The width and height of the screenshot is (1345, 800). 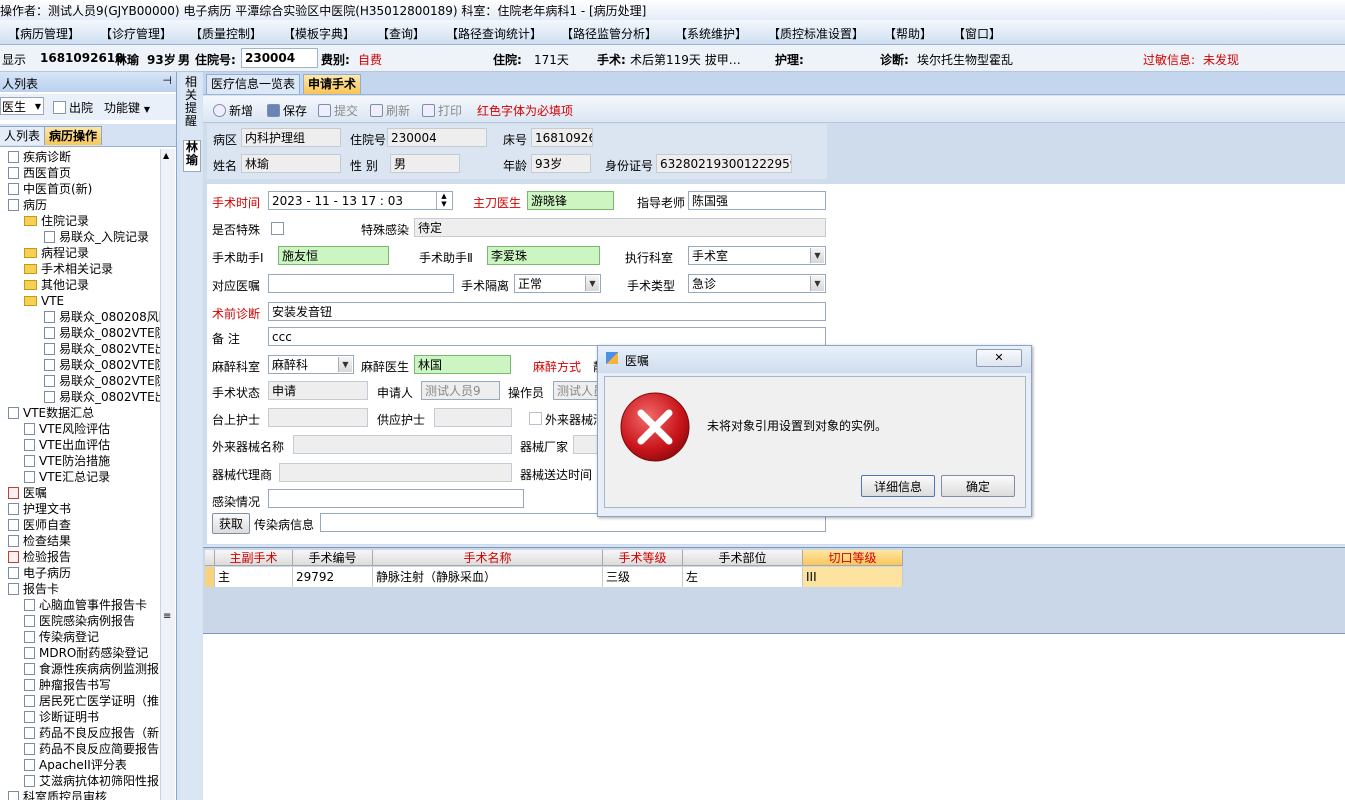 What do you see at coordinates (59, 107) in the screenshot?
I see `discharge-checkbox` at bounding box center [59, 107].